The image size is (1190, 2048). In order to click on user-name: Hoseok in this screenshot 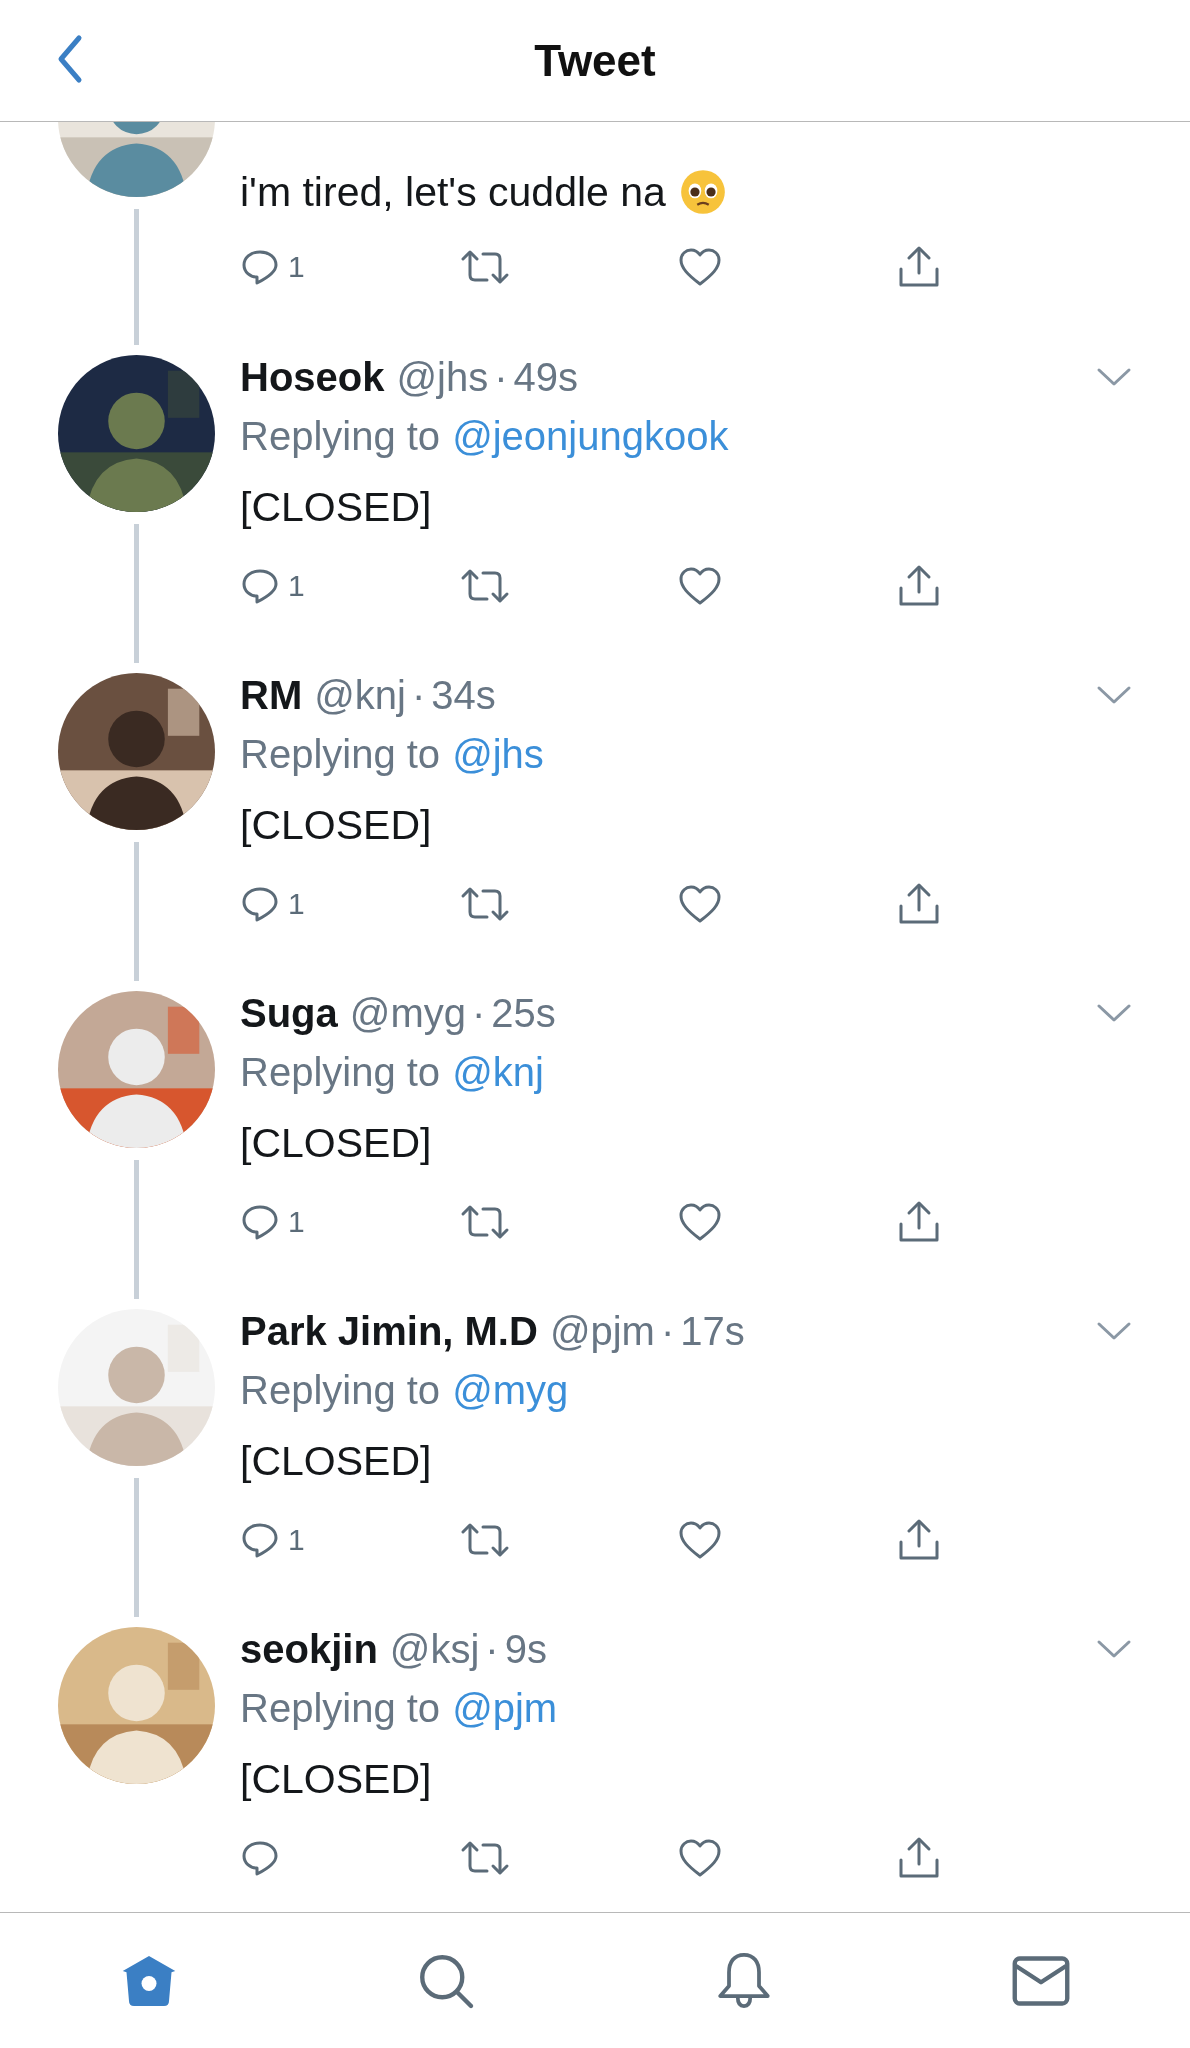, I will do `click(312, 377)`.